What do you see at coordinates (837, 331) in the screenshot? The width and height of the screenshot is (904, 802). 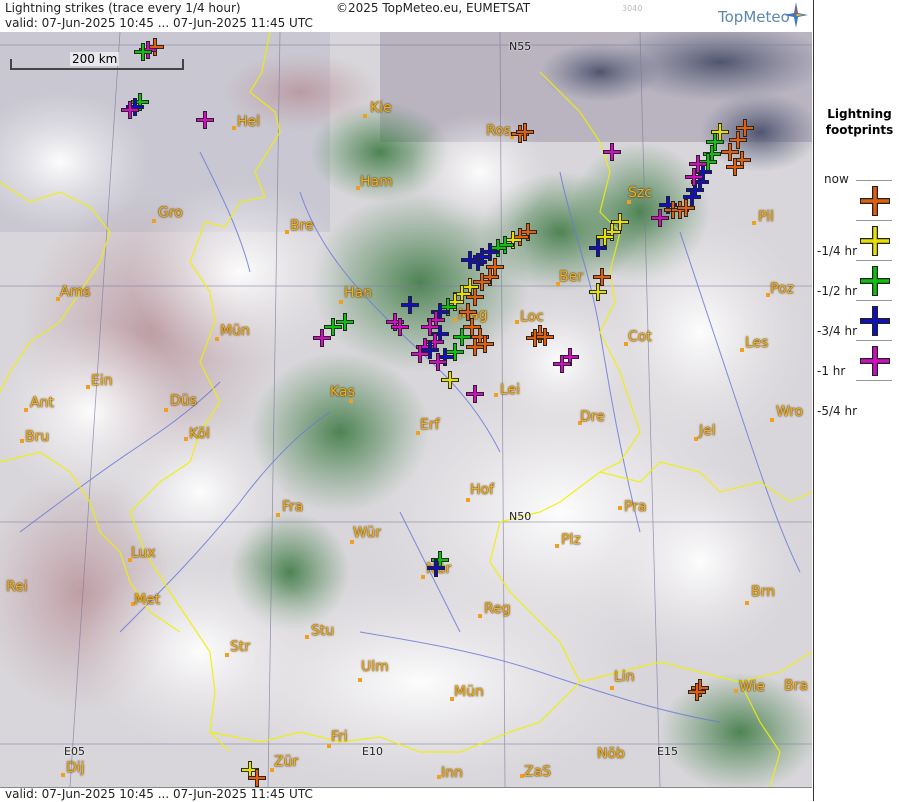 I see `legend-label: -3/4 hr` at bounding box center [837, 331].